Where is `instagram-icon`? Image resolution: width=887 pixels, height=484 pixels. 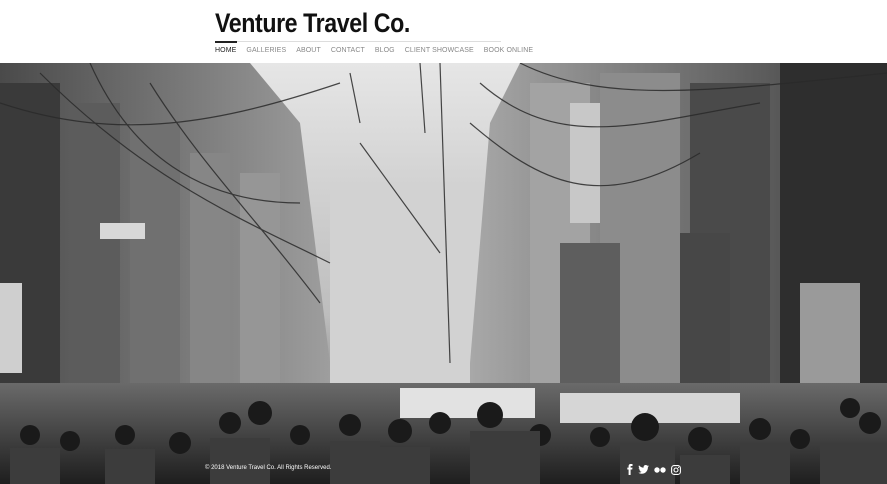
instagram-icon is located at coordinates (676, 469).